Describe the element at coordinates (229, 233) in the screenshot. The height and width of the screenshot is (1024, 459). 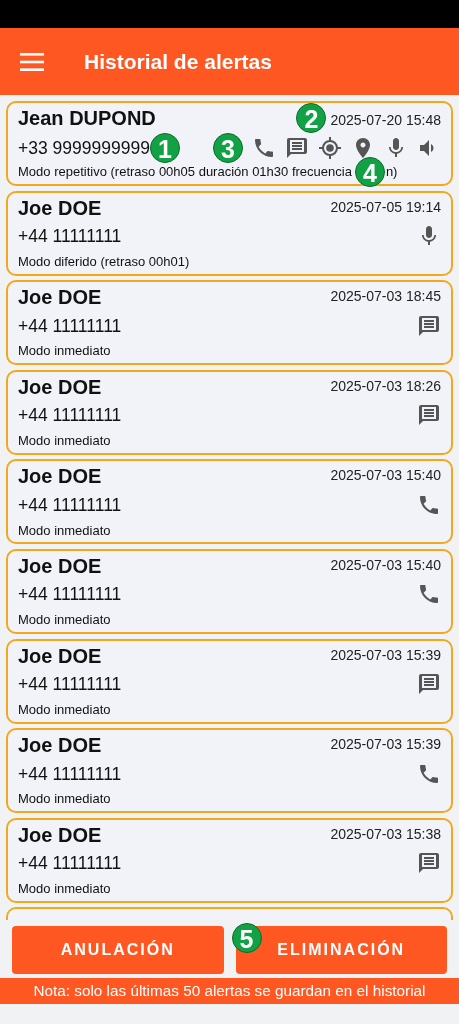
I see `alert-card: Joe DOE 2025-07-05 19:14 +44 11111111 Modo diferido (retraso 00h01)` at that location.